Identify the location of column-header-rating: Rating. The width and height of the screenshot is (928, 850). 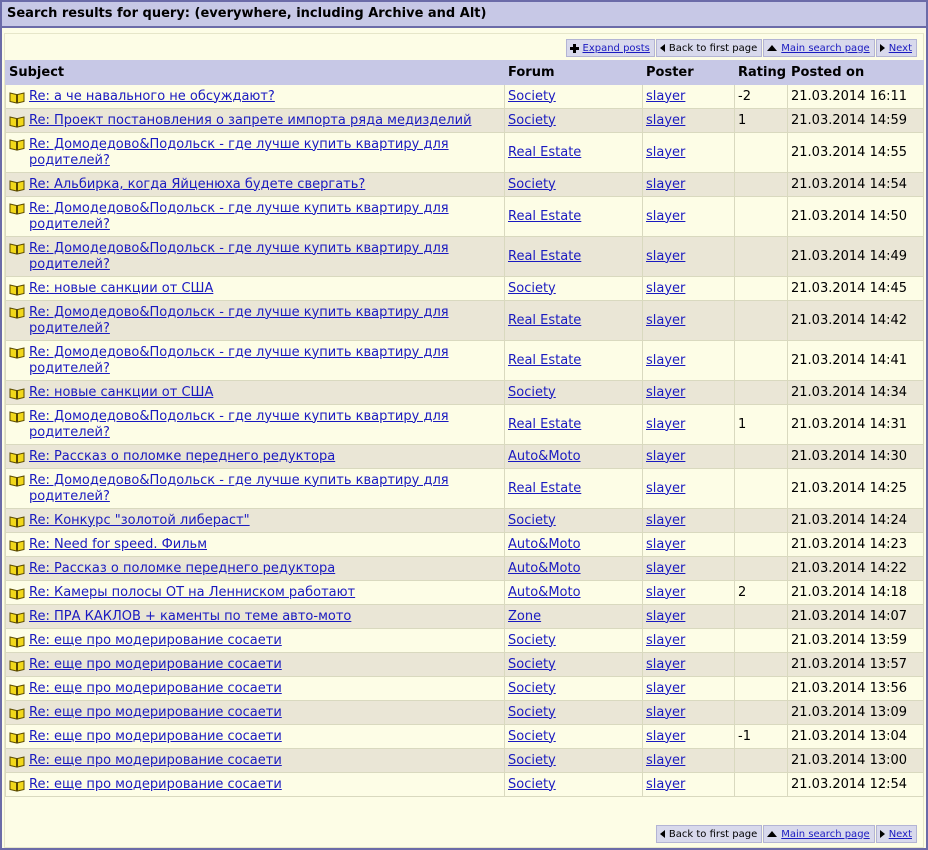
(761, 72).